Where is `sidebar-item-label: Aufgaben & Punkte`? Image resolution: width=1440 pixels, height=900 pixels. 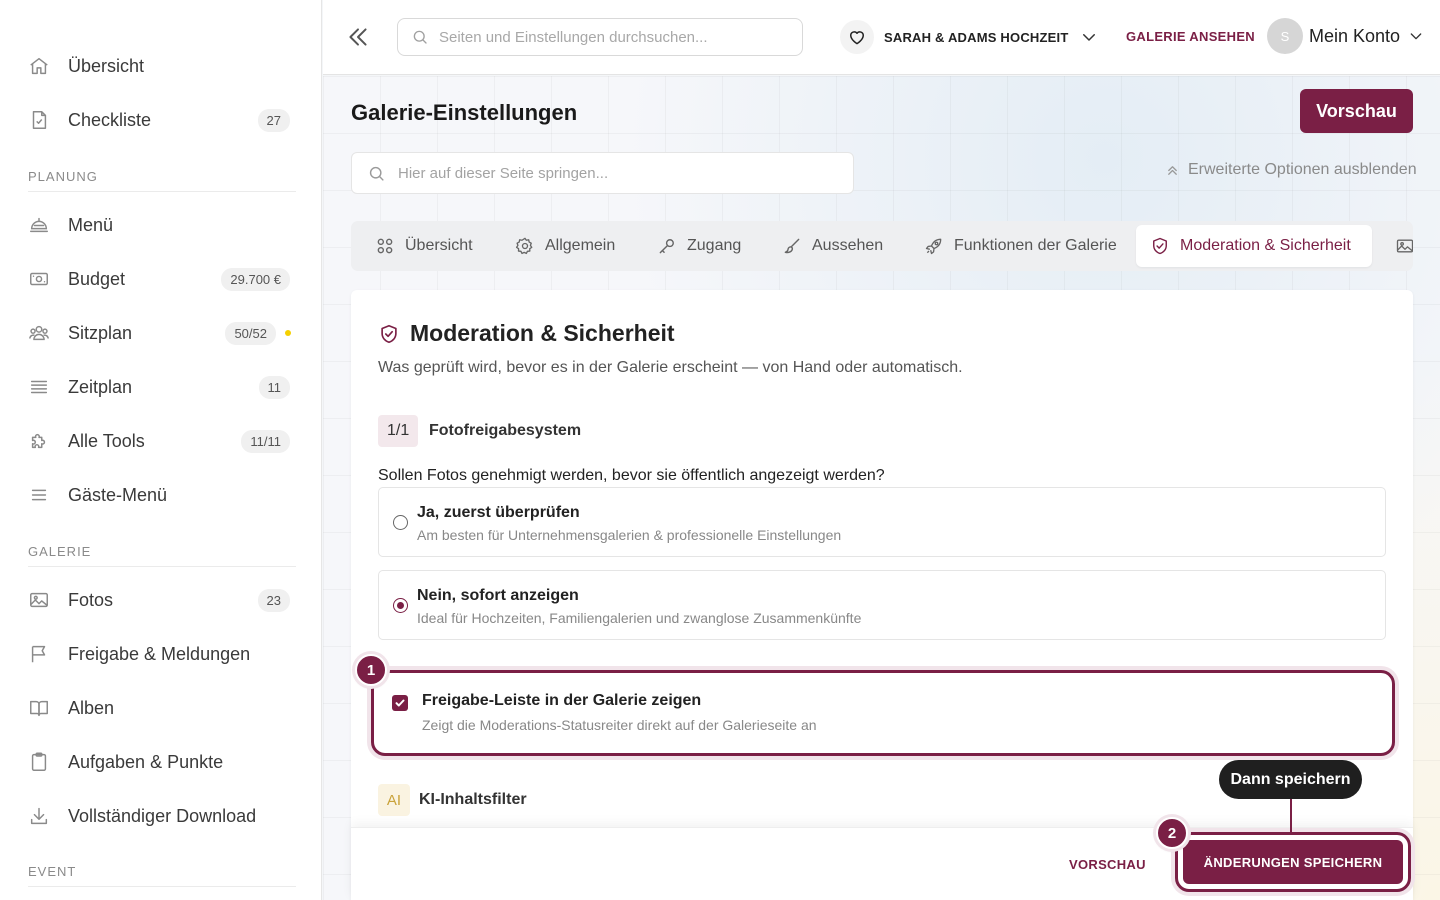 sidebar-item-label: Aufgaben & Punkte is located at coordinates (146, 761).